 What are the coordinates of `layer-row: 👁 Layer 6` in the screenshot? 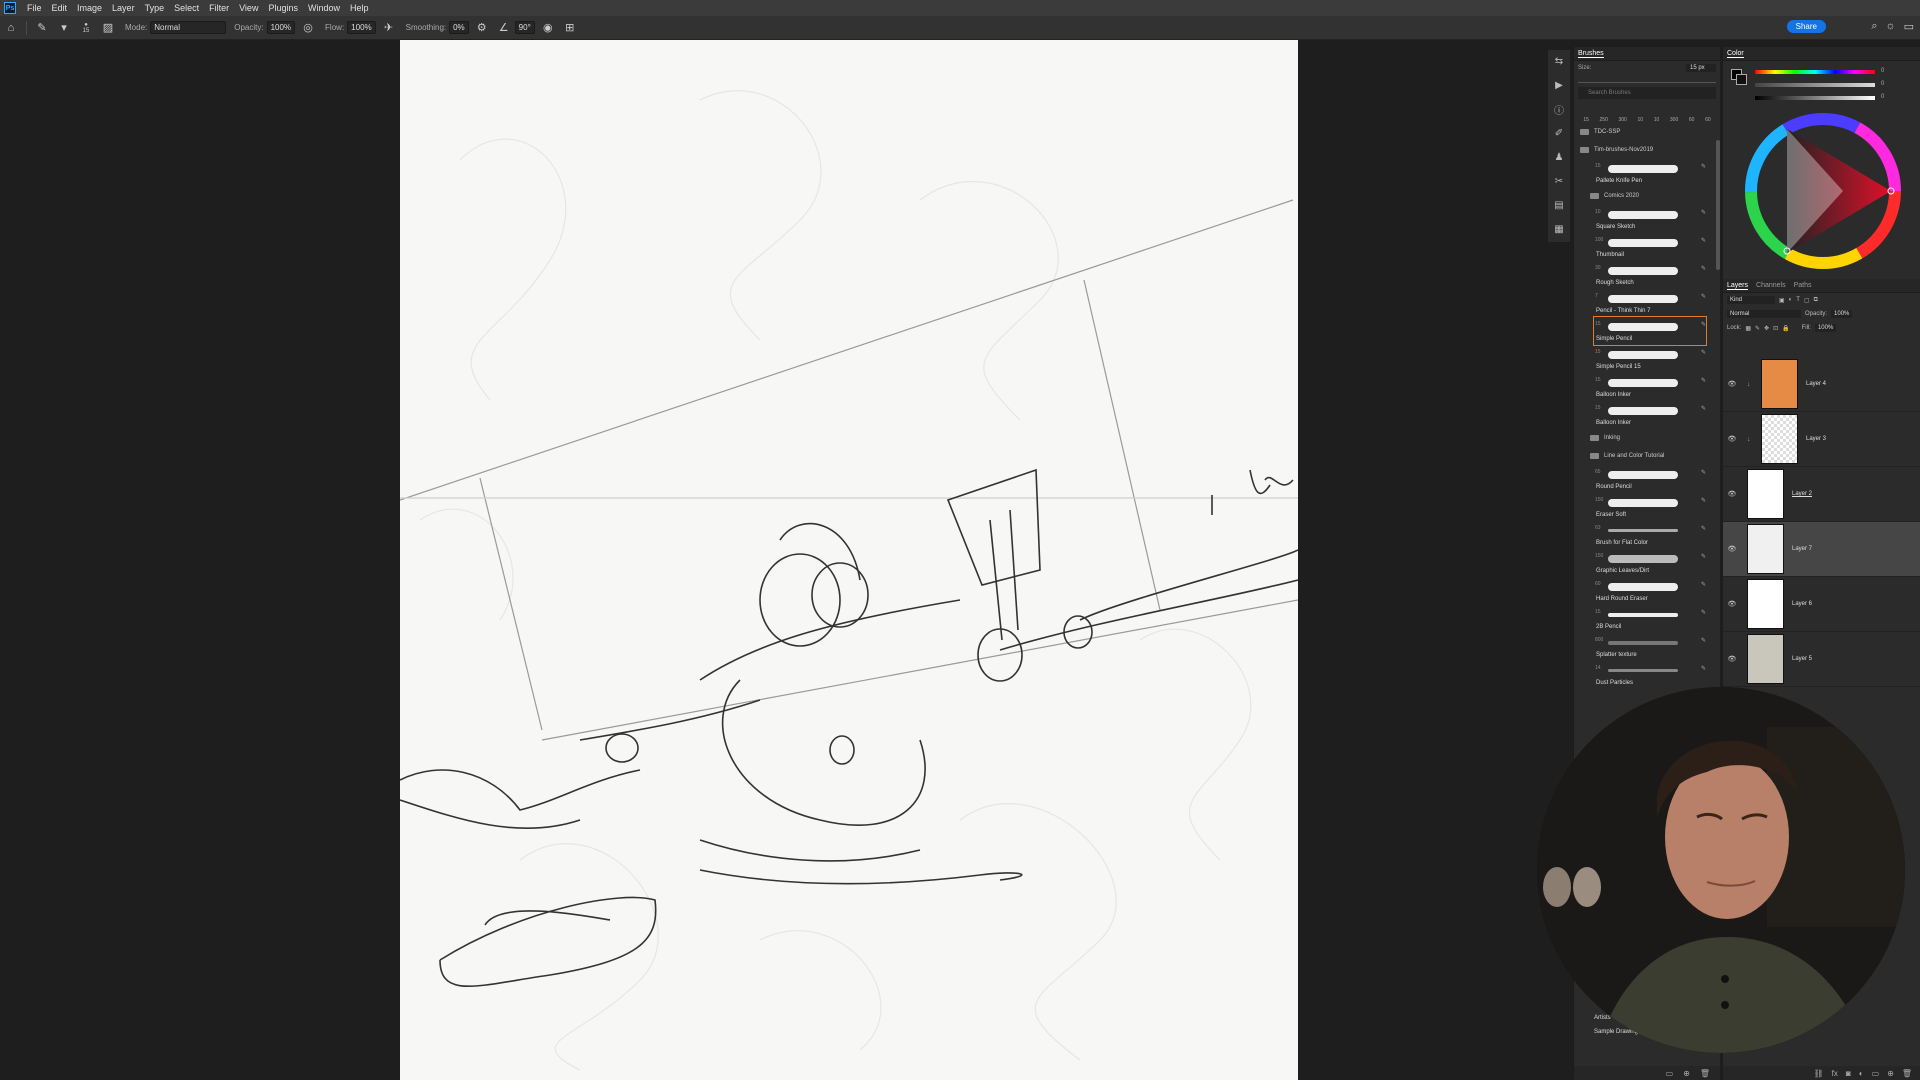 It's located at (1821, 604).